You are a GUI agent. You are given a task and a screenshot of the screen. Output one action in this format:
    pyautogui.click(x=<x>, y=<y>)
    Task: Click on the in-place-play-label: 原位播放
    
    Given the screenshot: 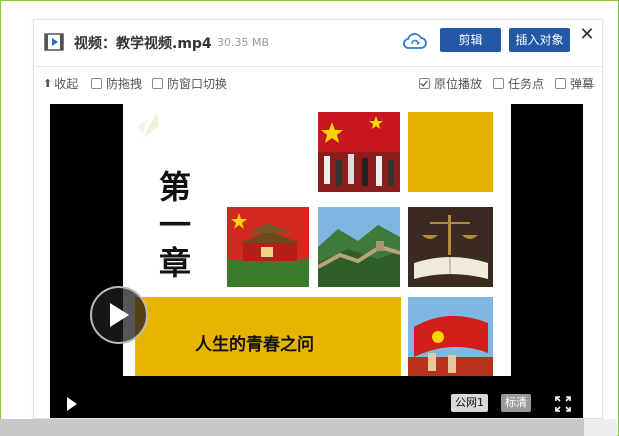 What is the action you would take?
    pyautogui.click(x=458, y=84)
    